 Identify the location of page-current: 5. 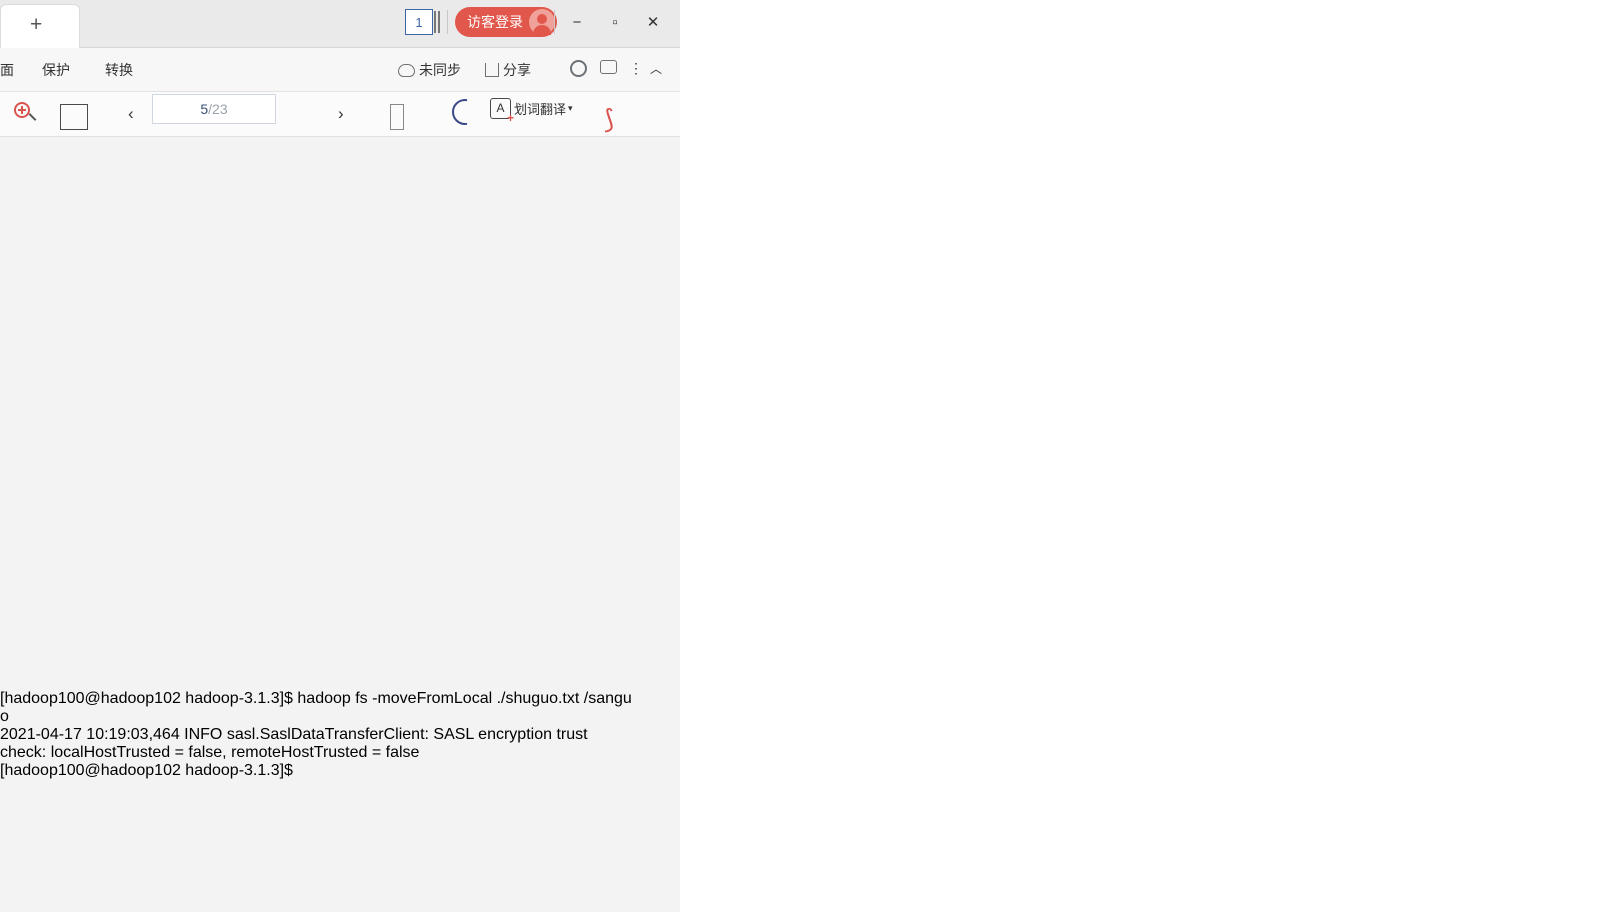
(204, 109).